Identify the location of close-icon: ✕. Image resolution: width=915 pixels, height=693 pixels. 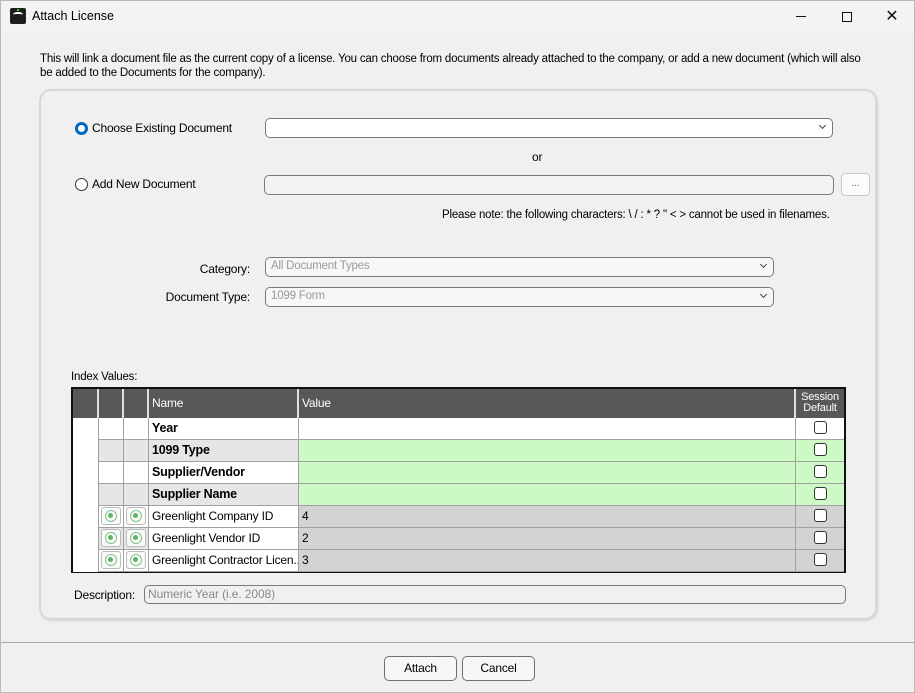
(892, 16).